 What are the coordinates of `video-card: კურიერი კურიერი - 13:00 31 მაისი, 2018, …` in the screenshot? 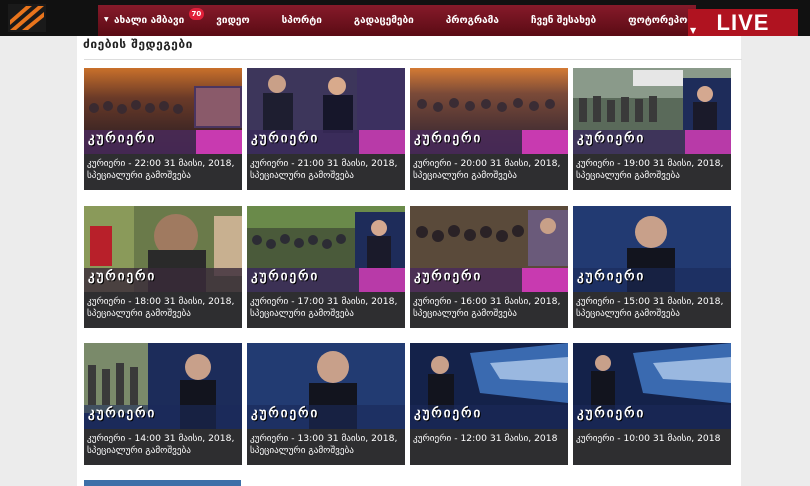 It's located at (326, 404).